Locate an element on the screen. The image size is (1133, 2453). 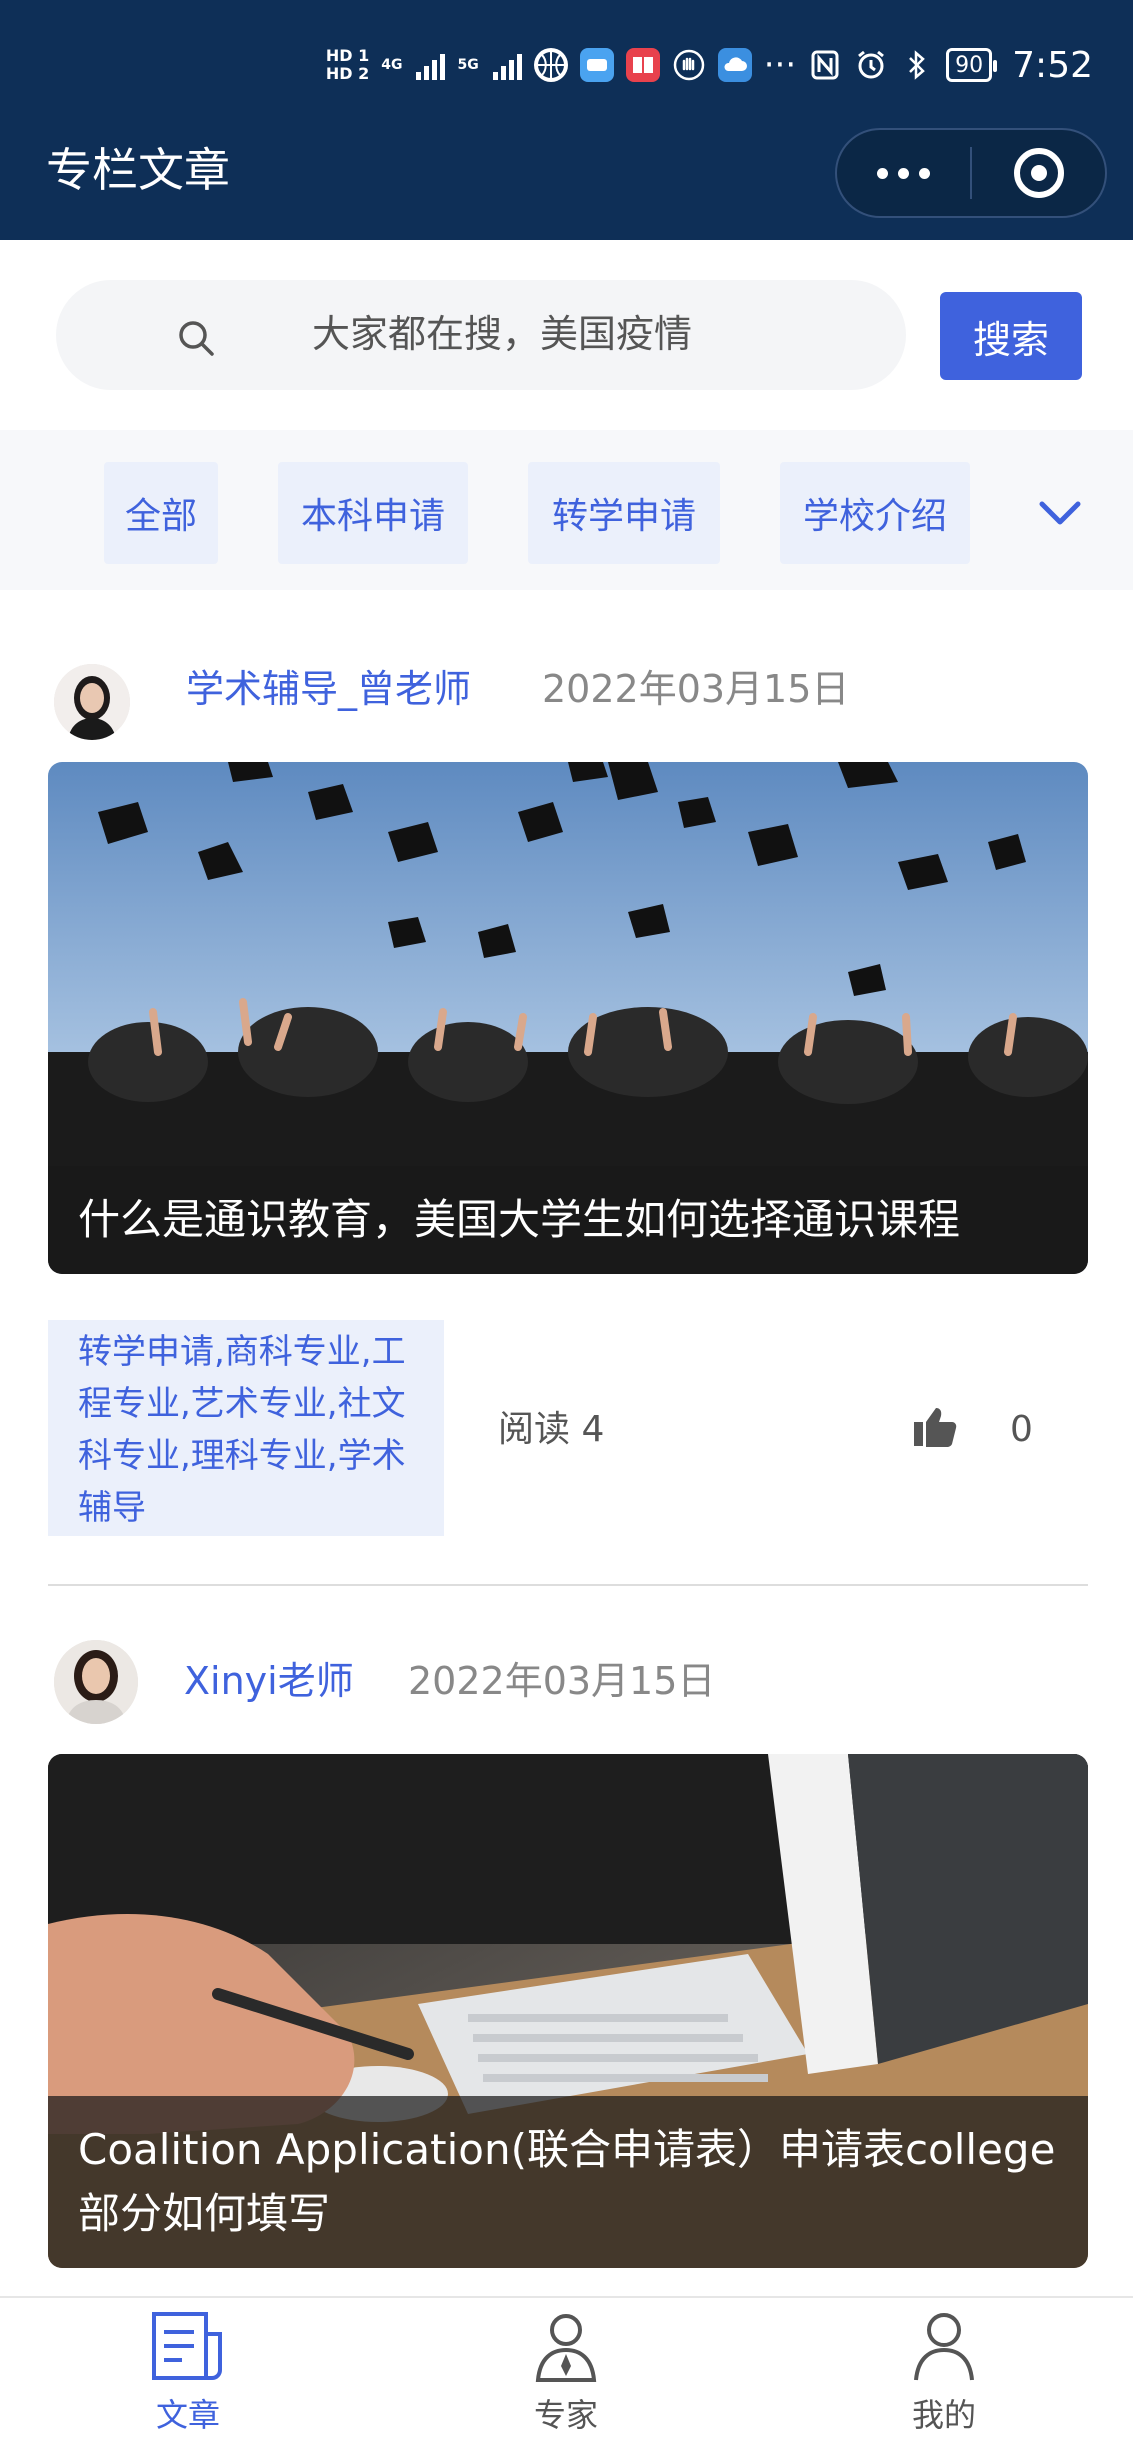
nav-label-mine: 我的 is located at coordinates (943, 2415).